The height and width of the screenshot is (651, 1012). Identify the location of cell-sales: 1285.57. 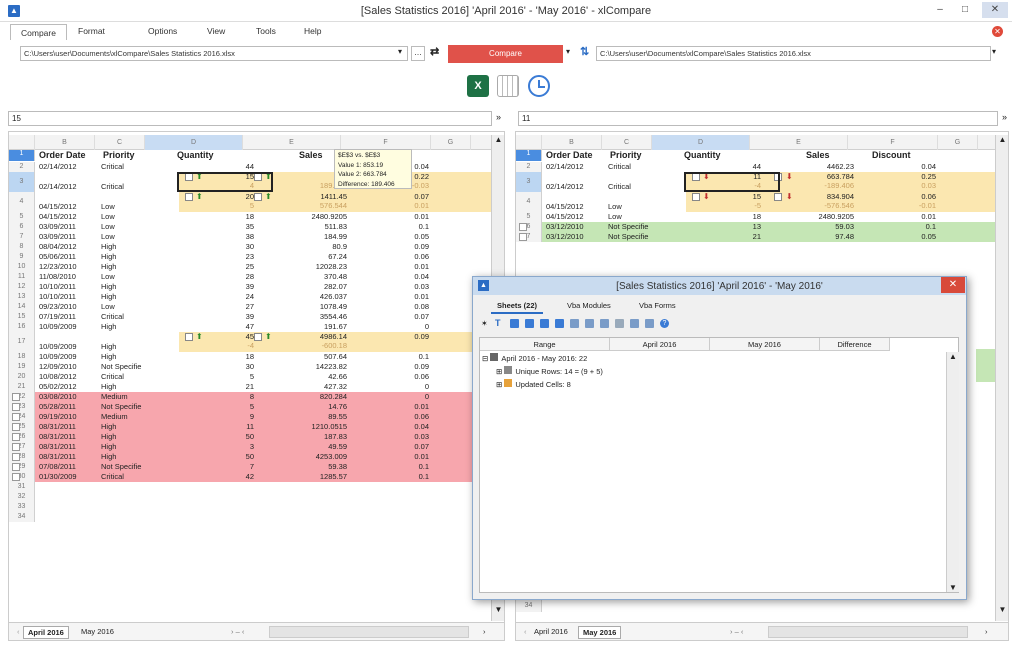
(313, 477).